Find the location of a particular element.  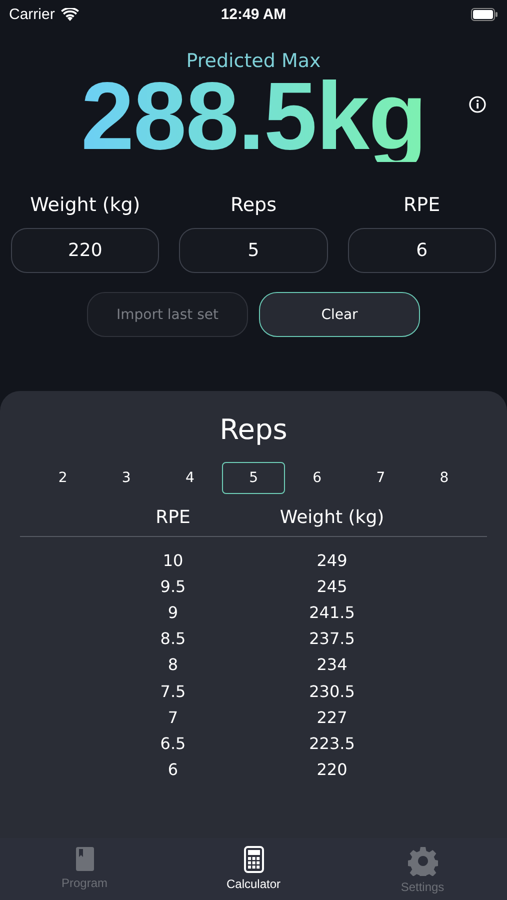

table-cell-text: 249 is located at coordinates (332, 560).